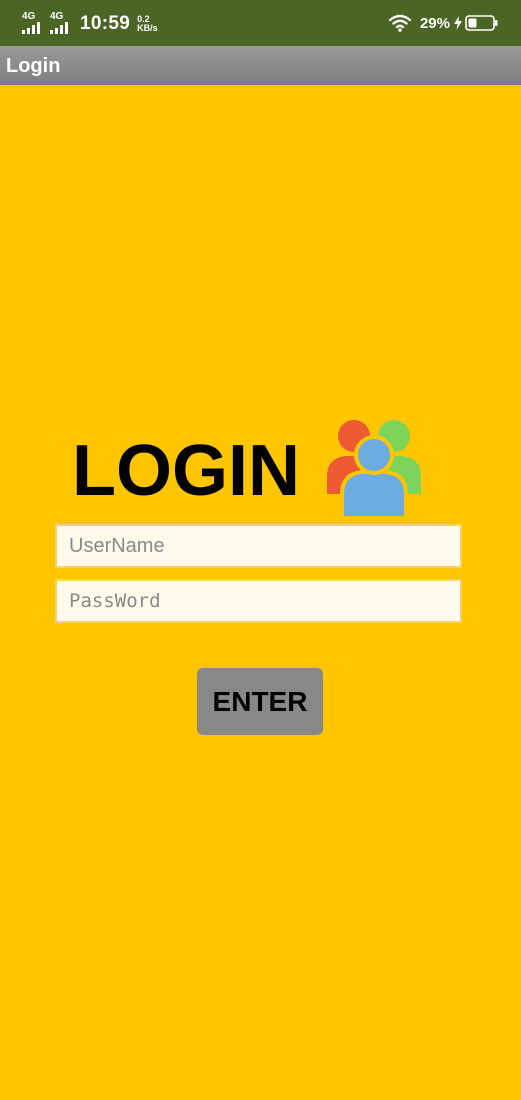 This screenshot has width=521, height=1100. What do you see at coordinates (434, 23) in the screenshot?
I see `battery-percent: 29%` at bounding box center [434, 23].